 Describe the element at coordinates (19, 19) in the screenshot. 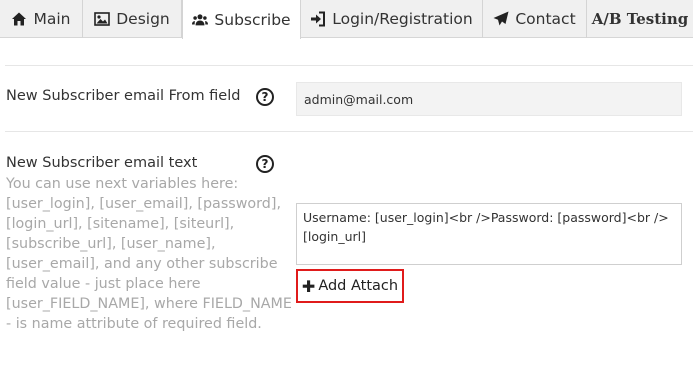

I see `home-icon` at that location.